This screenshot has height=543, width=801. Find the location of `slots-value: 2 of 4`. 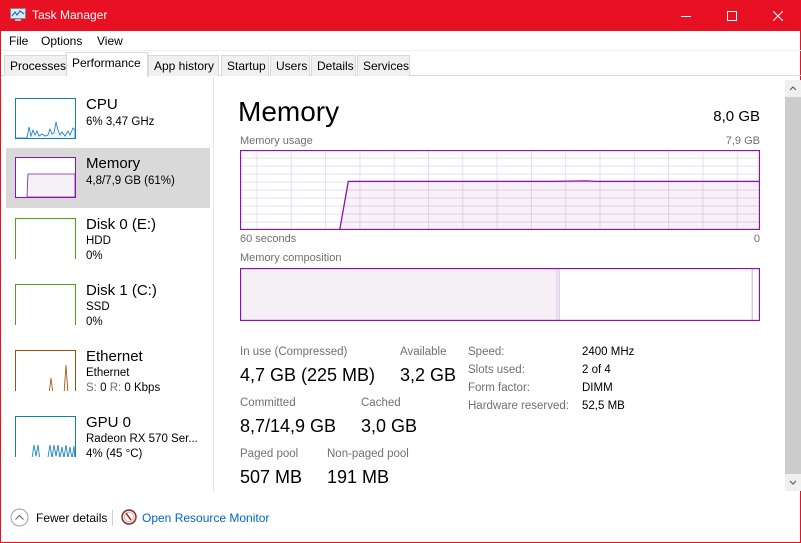

slots-value: 2 of 4 is located at coordinates (596, 370).